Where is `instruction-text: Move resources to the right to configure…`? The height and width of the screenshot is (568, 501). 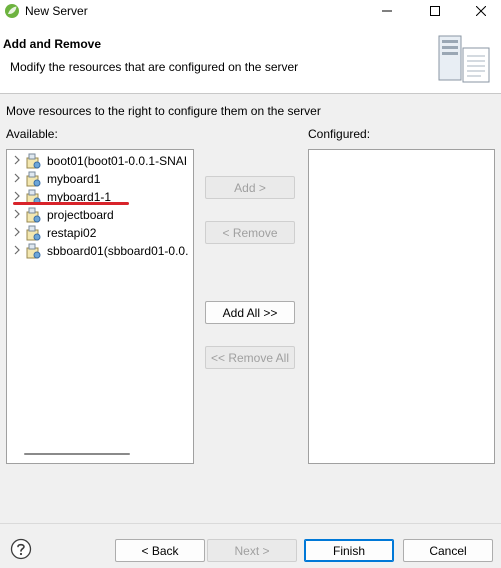
instruction-text: Move resources to the right to configure… is located at coordinates (163, 111).